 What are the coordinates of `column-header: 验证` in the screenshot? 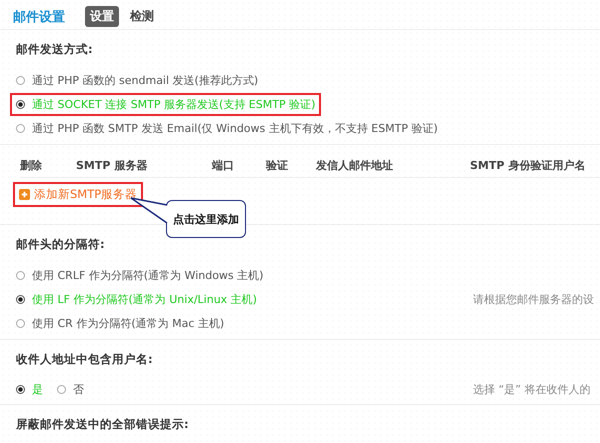 It's located at (277, 165).